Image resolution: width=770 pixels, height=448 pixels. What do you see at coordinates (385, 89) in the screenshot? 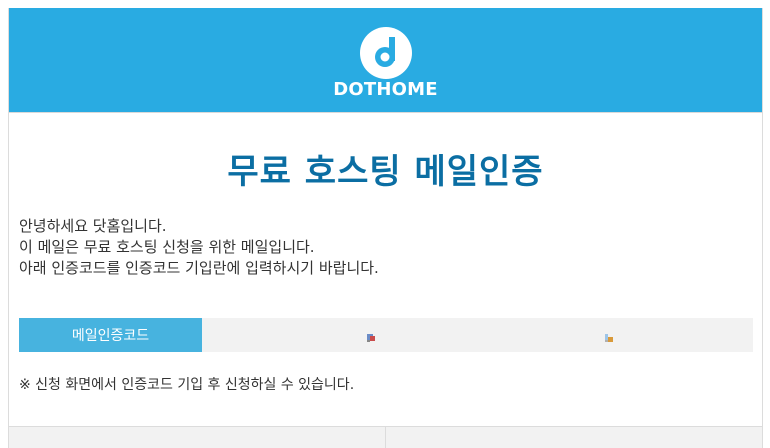
I see `brand-name: DOTHOME` at bounding box center [385, 89].